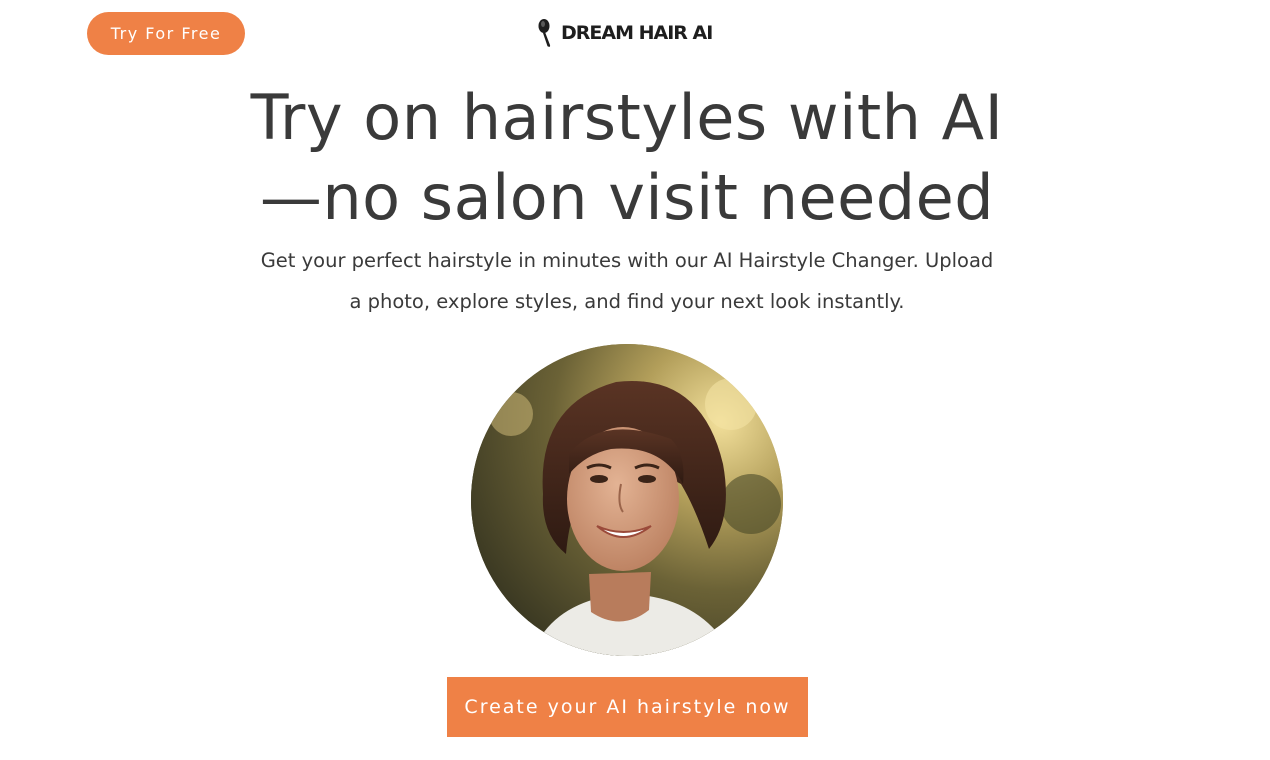  Describe the element at coordinates (627, 117) in the screenshot. I see `headline-line-1: Try on hairstyles with AI` at that location.